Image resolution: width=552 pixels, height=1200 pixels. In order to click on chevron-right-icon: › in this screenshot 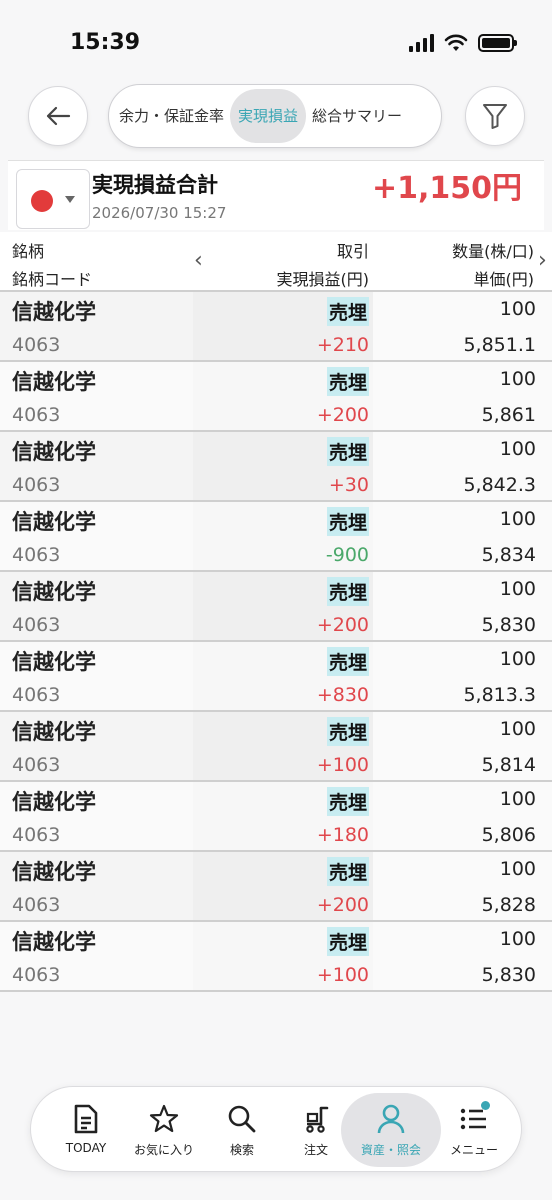, I will do `click(542, 260)`.